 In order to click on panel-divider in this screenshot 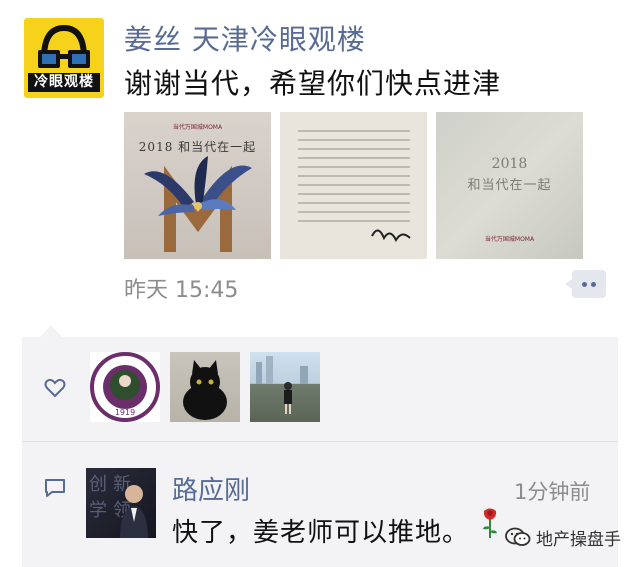, I will do `click(320, 441)`.